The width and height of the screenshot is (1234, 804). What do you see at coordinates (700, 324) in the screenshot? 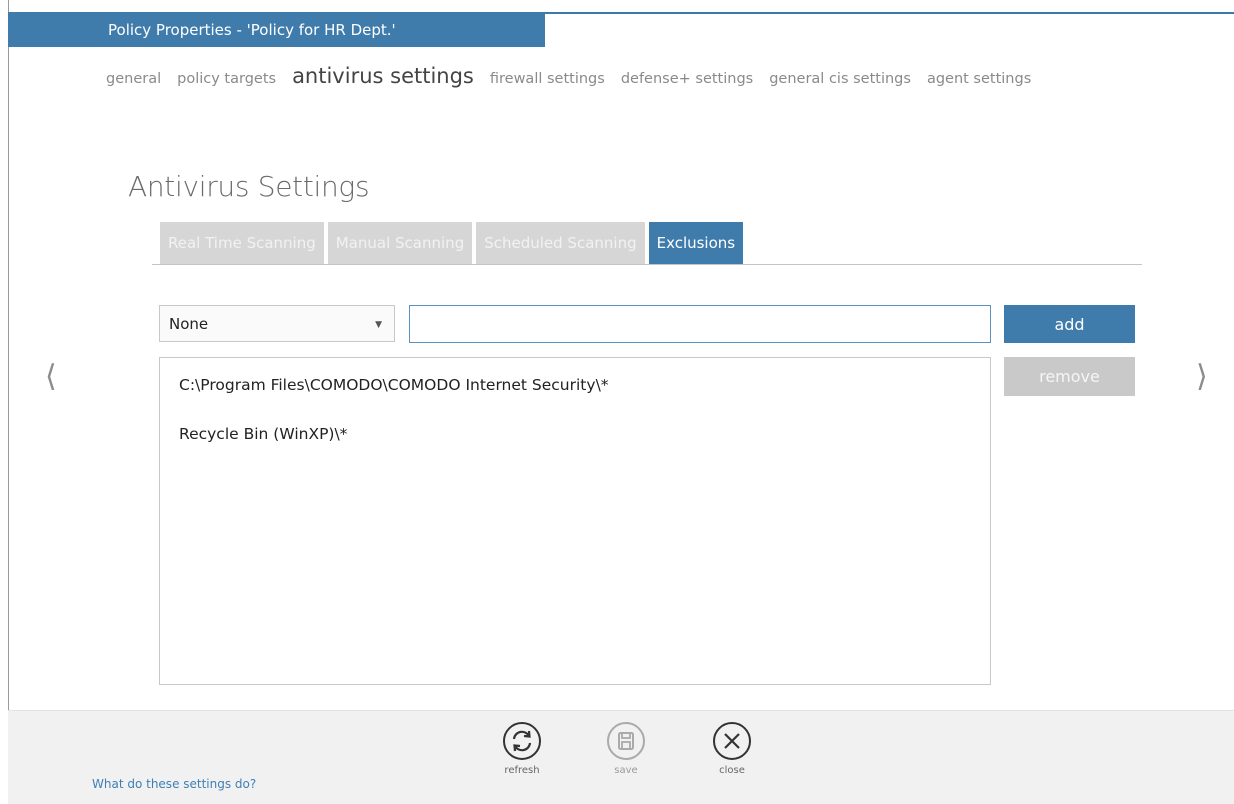
I see `exclusion-path-input` at bounding box center [700, 324].